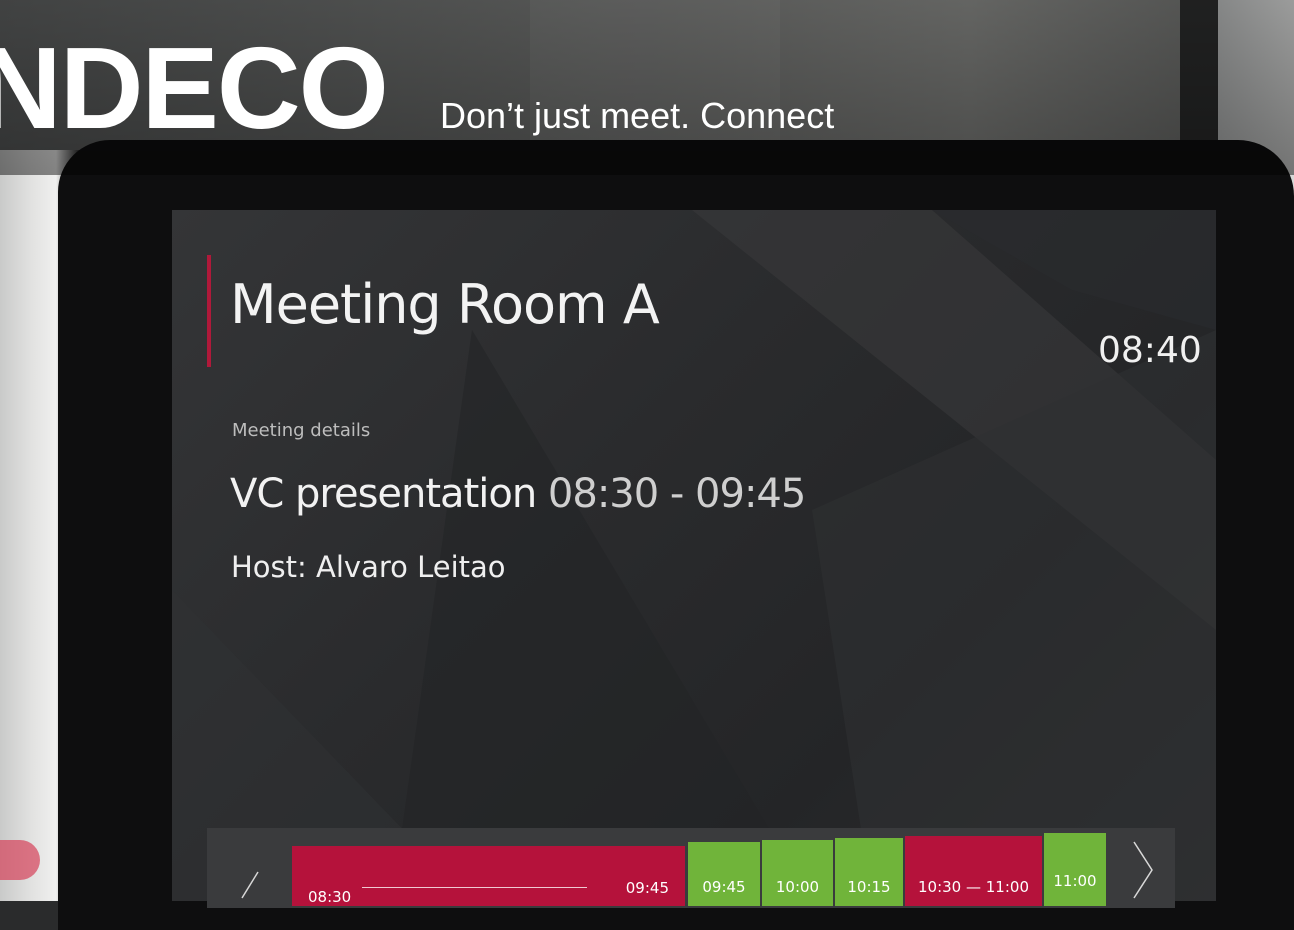  I want to click on timeline-slot-label: 11:00, so click(1075, 881).